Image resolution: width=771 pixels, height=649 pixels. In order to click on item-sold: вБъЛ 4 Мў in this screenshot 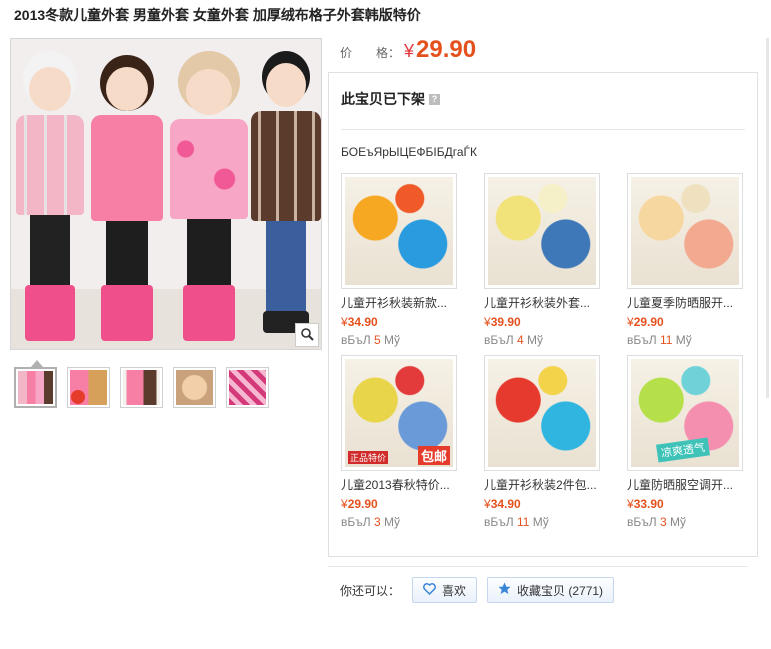, I will do `click(542, 340)`.